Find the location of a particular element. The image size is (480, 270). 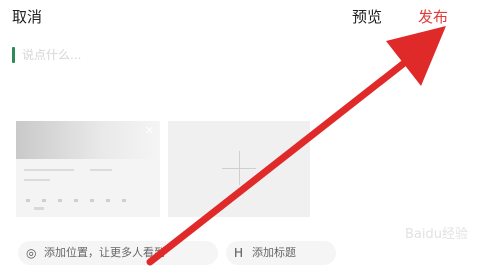

arrow-head is located at coordinates (416, 56).